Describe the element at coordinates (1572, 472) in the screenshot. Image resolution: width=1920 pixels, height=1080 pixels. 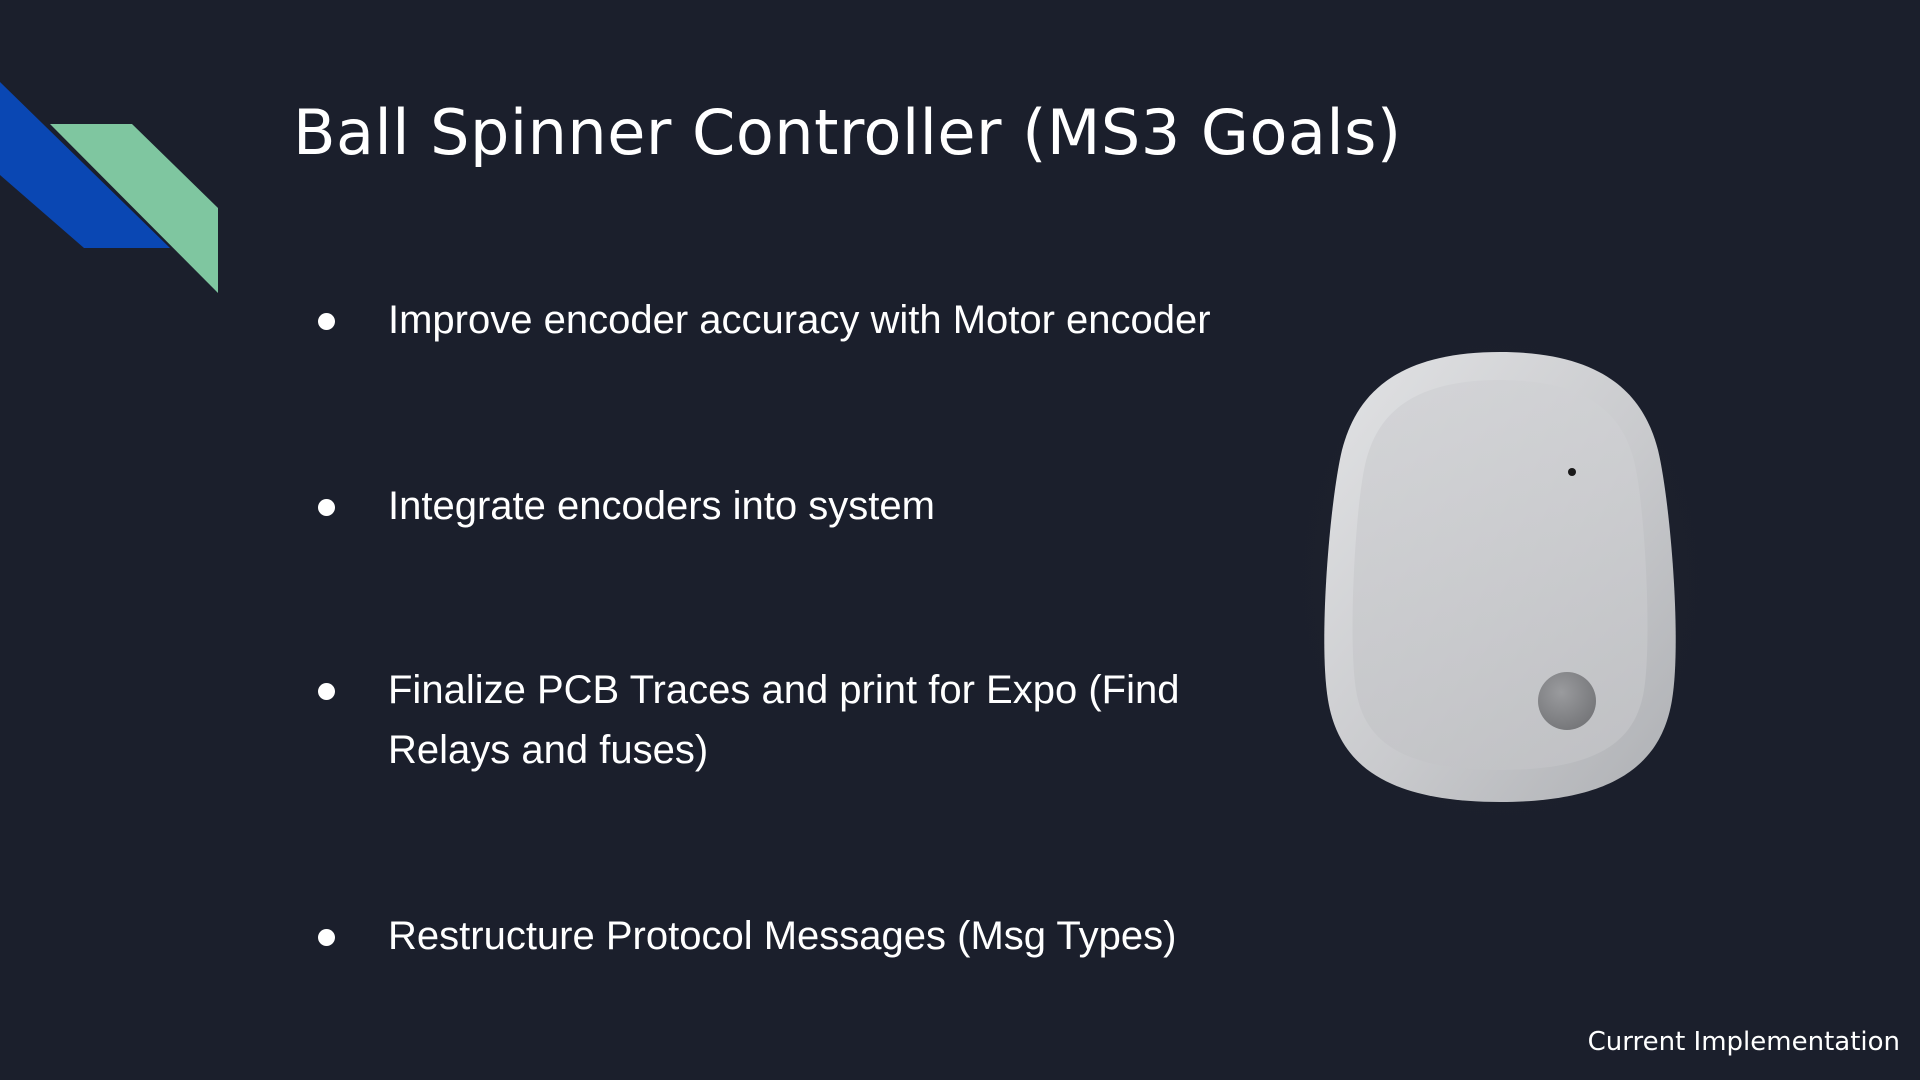
I see `status-led-icon` at that location.